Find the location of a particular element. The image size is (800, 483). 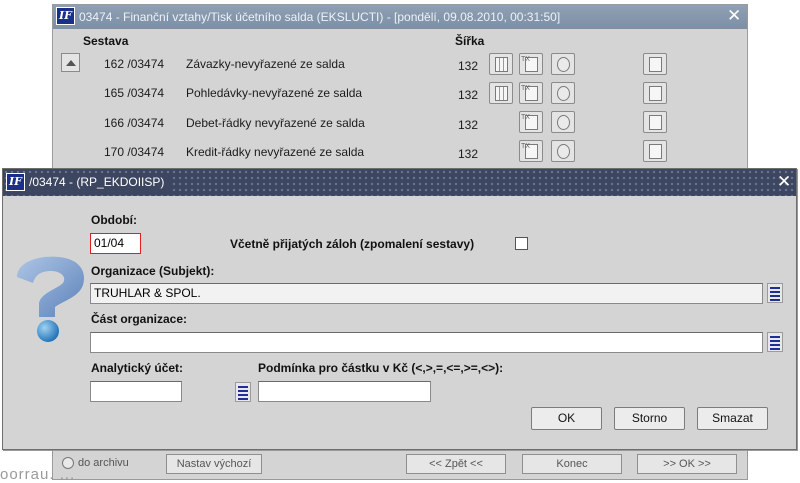

archive-label: do archivu is located at coordinates (103, 463).